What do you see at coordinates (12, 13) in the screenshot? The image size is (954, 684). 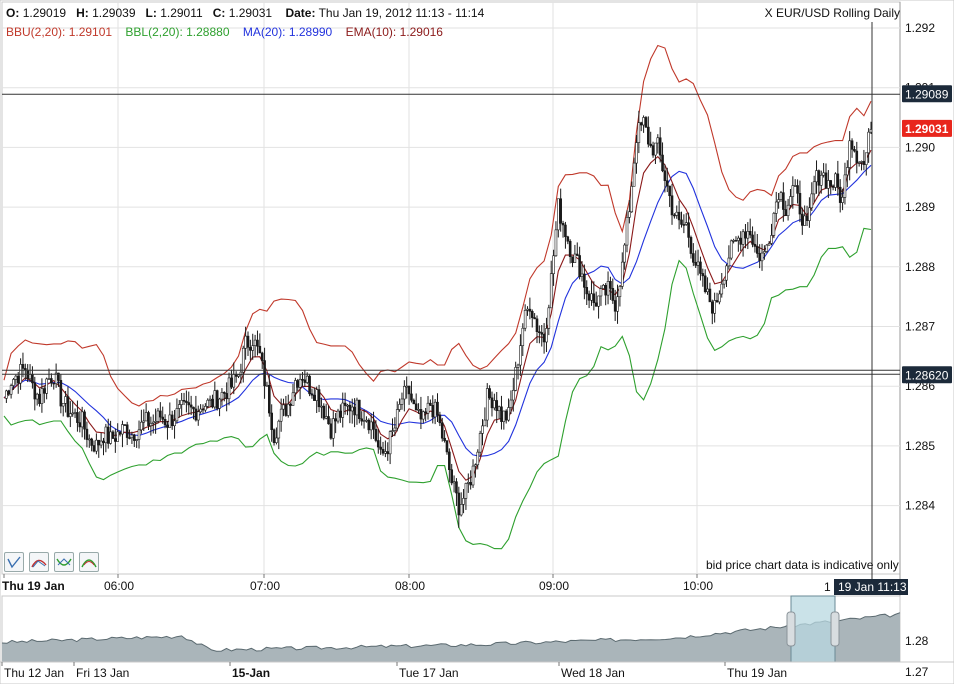 I see `open-label: O:` at bounding box center [12, 13].